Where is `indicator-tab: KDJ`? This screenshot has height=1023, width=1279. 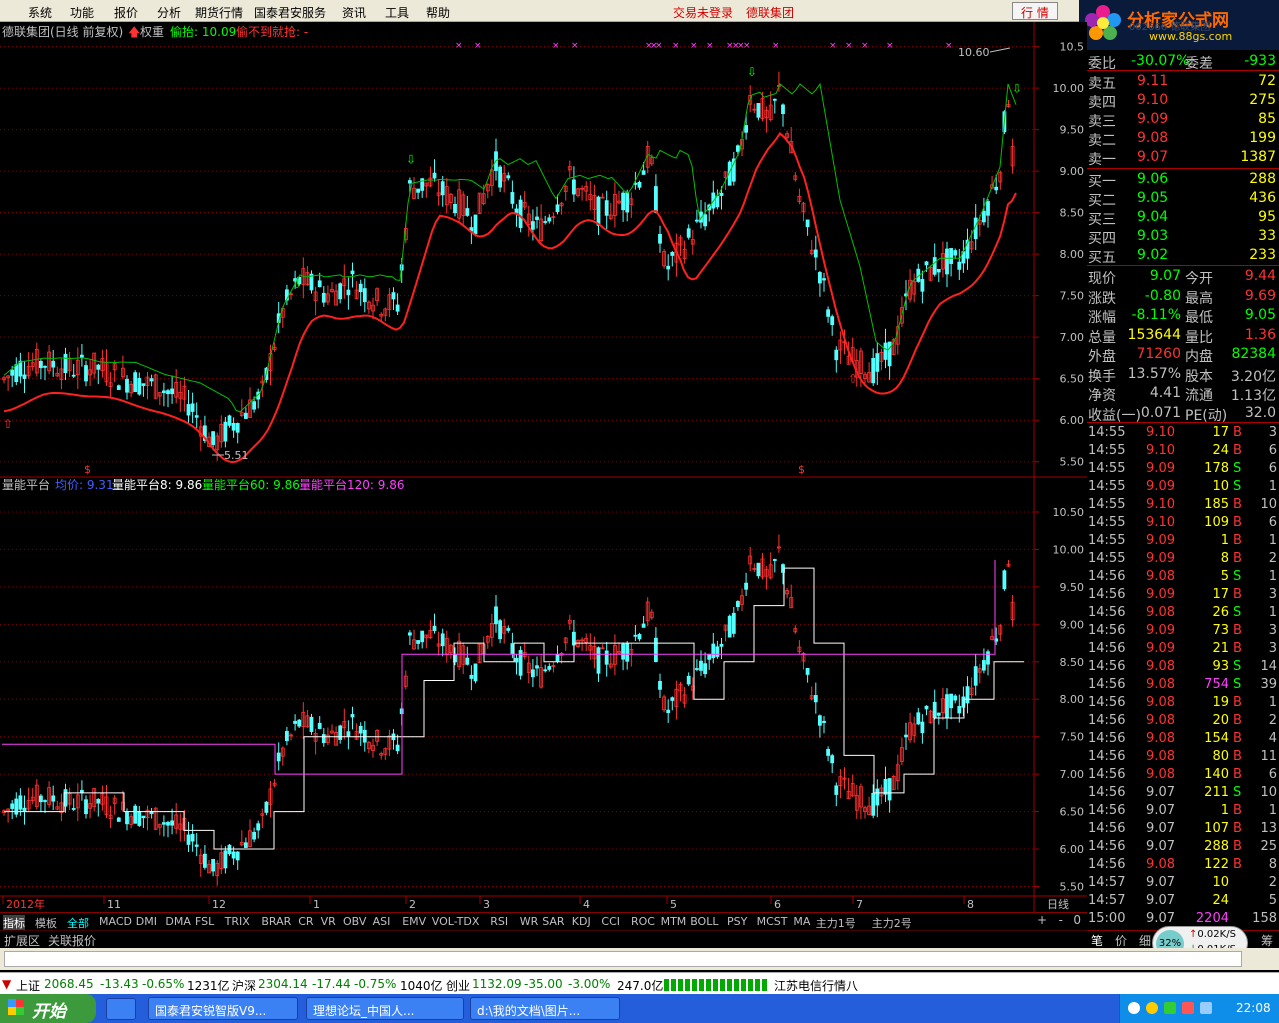 indicator-tab: KDJ is located at coordinates (581, 921).